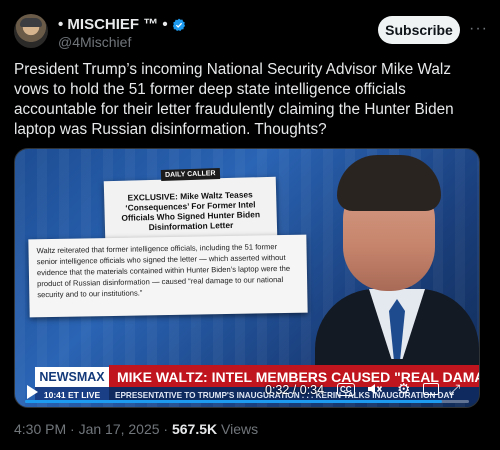 The width and height of the screenshot is (500, 450). I want to click on verified-badge-icon, so click(178, 24).